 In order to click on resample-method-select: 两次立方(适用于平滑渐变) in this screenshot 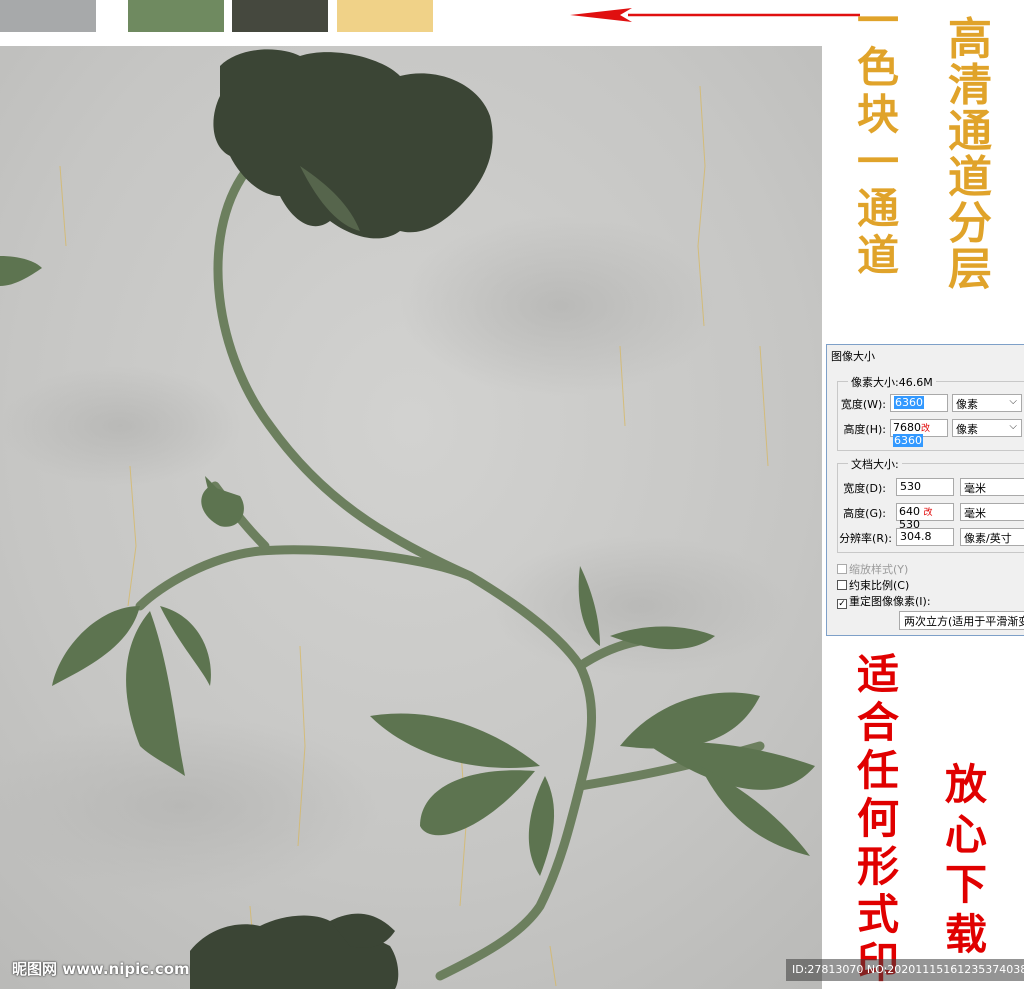, I will do `click(961, 620)`.